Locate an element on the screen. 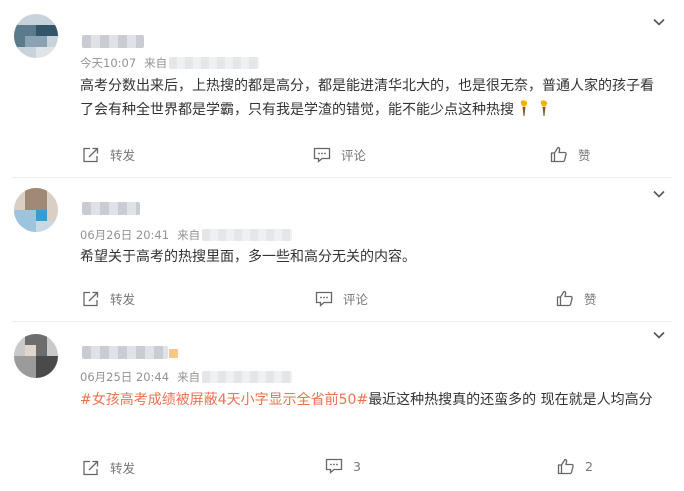 The width and height of the screenshot is (684, 491). chevron-down-icon is located at coordinates (659, 335).